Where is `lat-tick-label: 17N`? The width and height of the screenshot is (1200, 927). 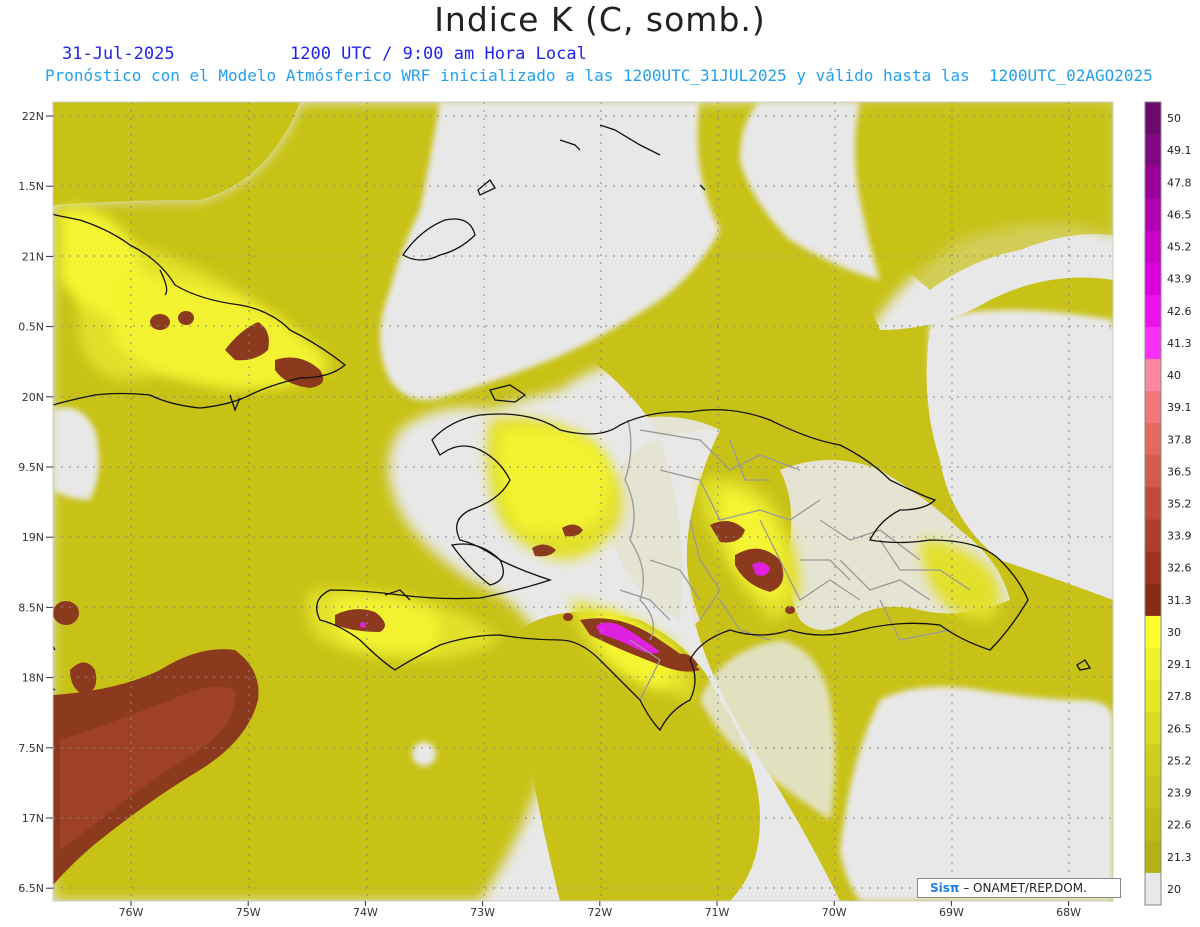
lat-tick-label: 17N is located at coordinates (33, 818).